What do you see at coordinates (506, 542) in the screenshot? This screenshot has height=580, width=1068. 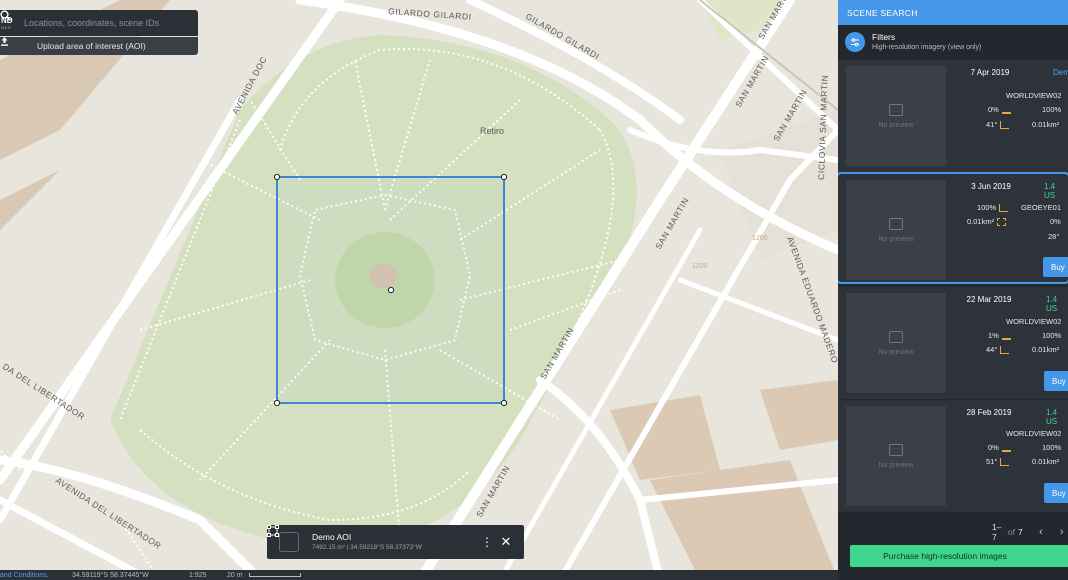 I see `close-icon: ✕` at bounding box center [506, 542].